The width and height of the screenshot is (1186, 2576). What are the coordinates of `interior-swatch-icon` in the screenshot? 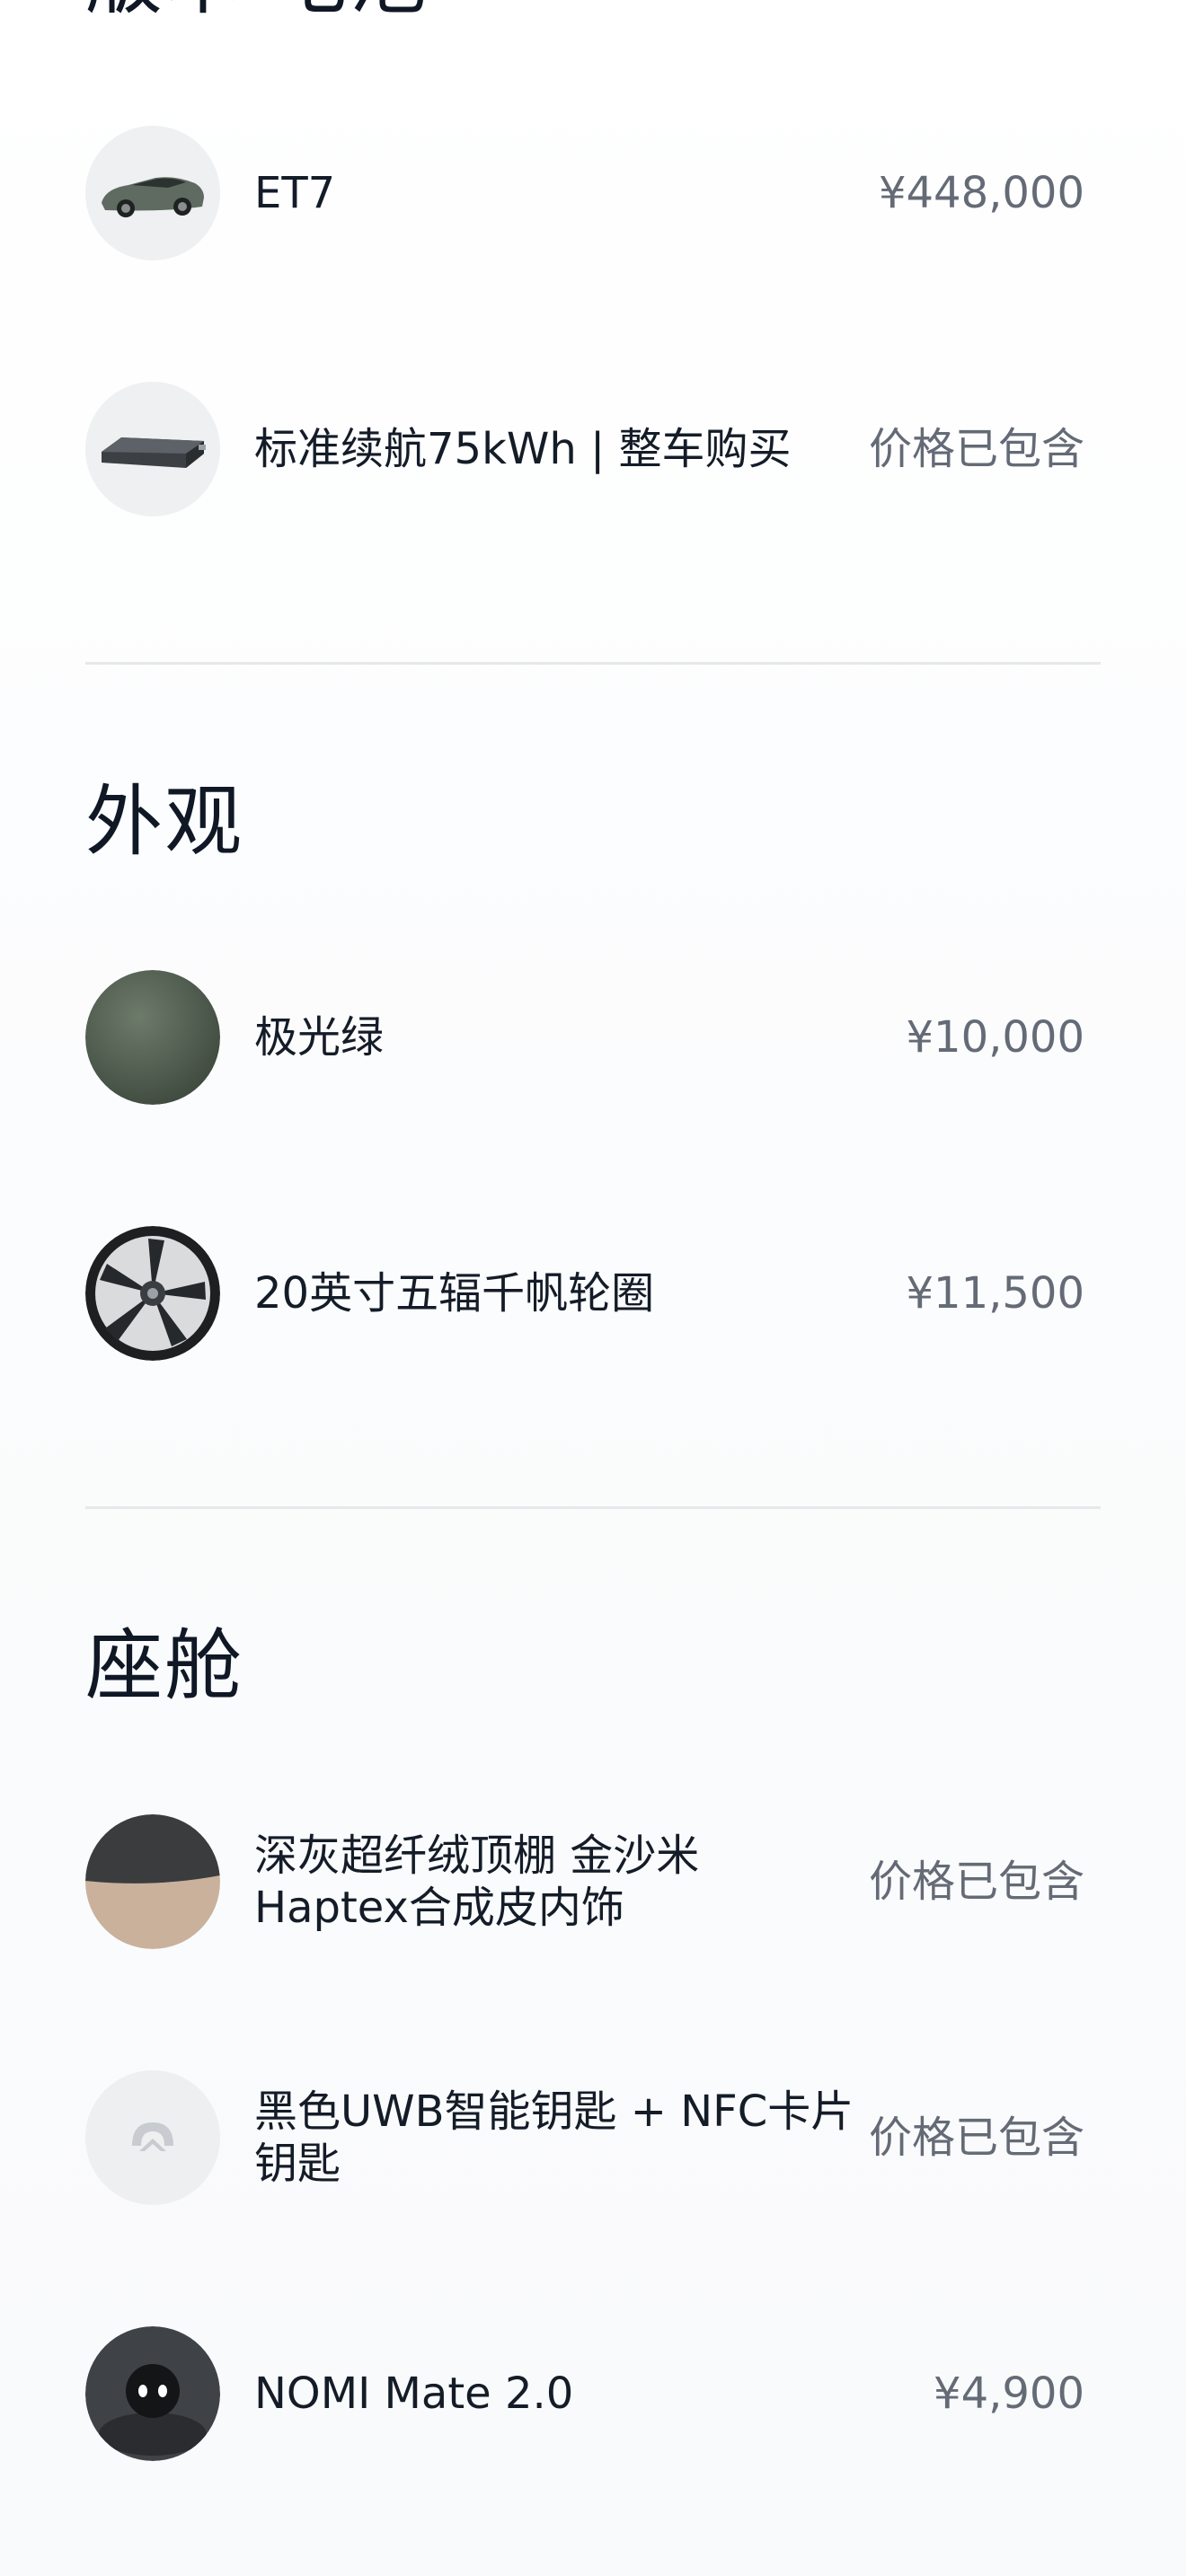 It's located at (152, 1881).